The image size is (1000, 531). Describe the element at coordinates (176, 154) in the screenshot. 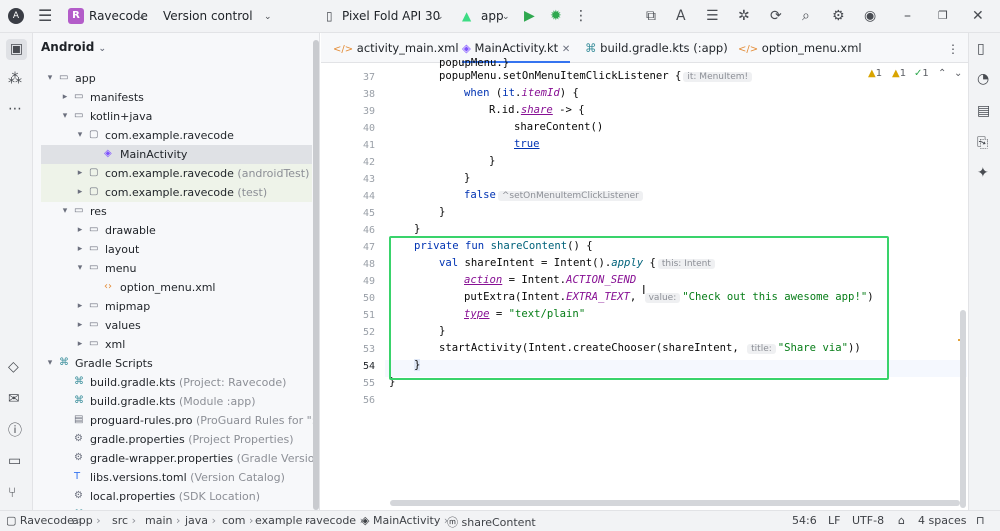

I see `tree-item: ◈ MainActivity` at that location.